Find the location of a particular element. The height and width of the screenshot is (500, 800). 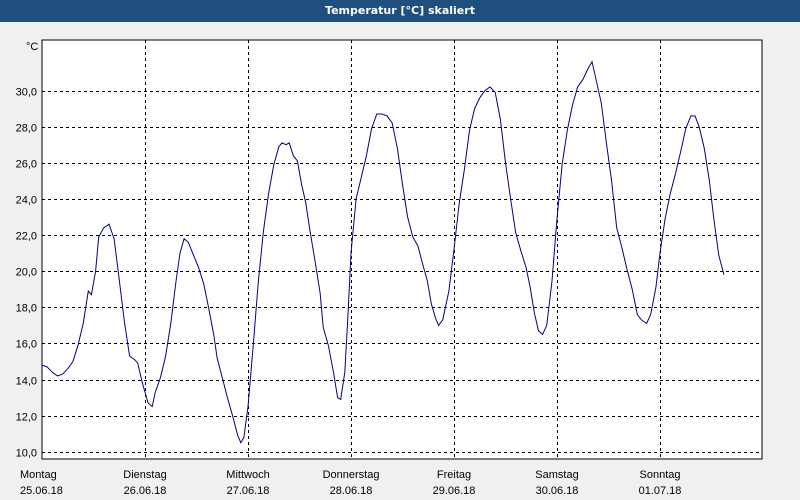

y-tick-label: 22,0 is located at coordinates (26, 237).